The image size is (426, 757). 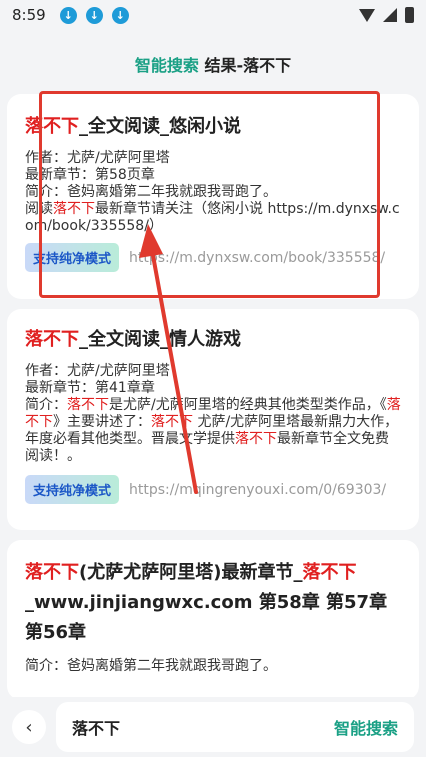 I want to click on result-title: 落不下_全文阅读_悠闲小说, so click(x=213, y=117).